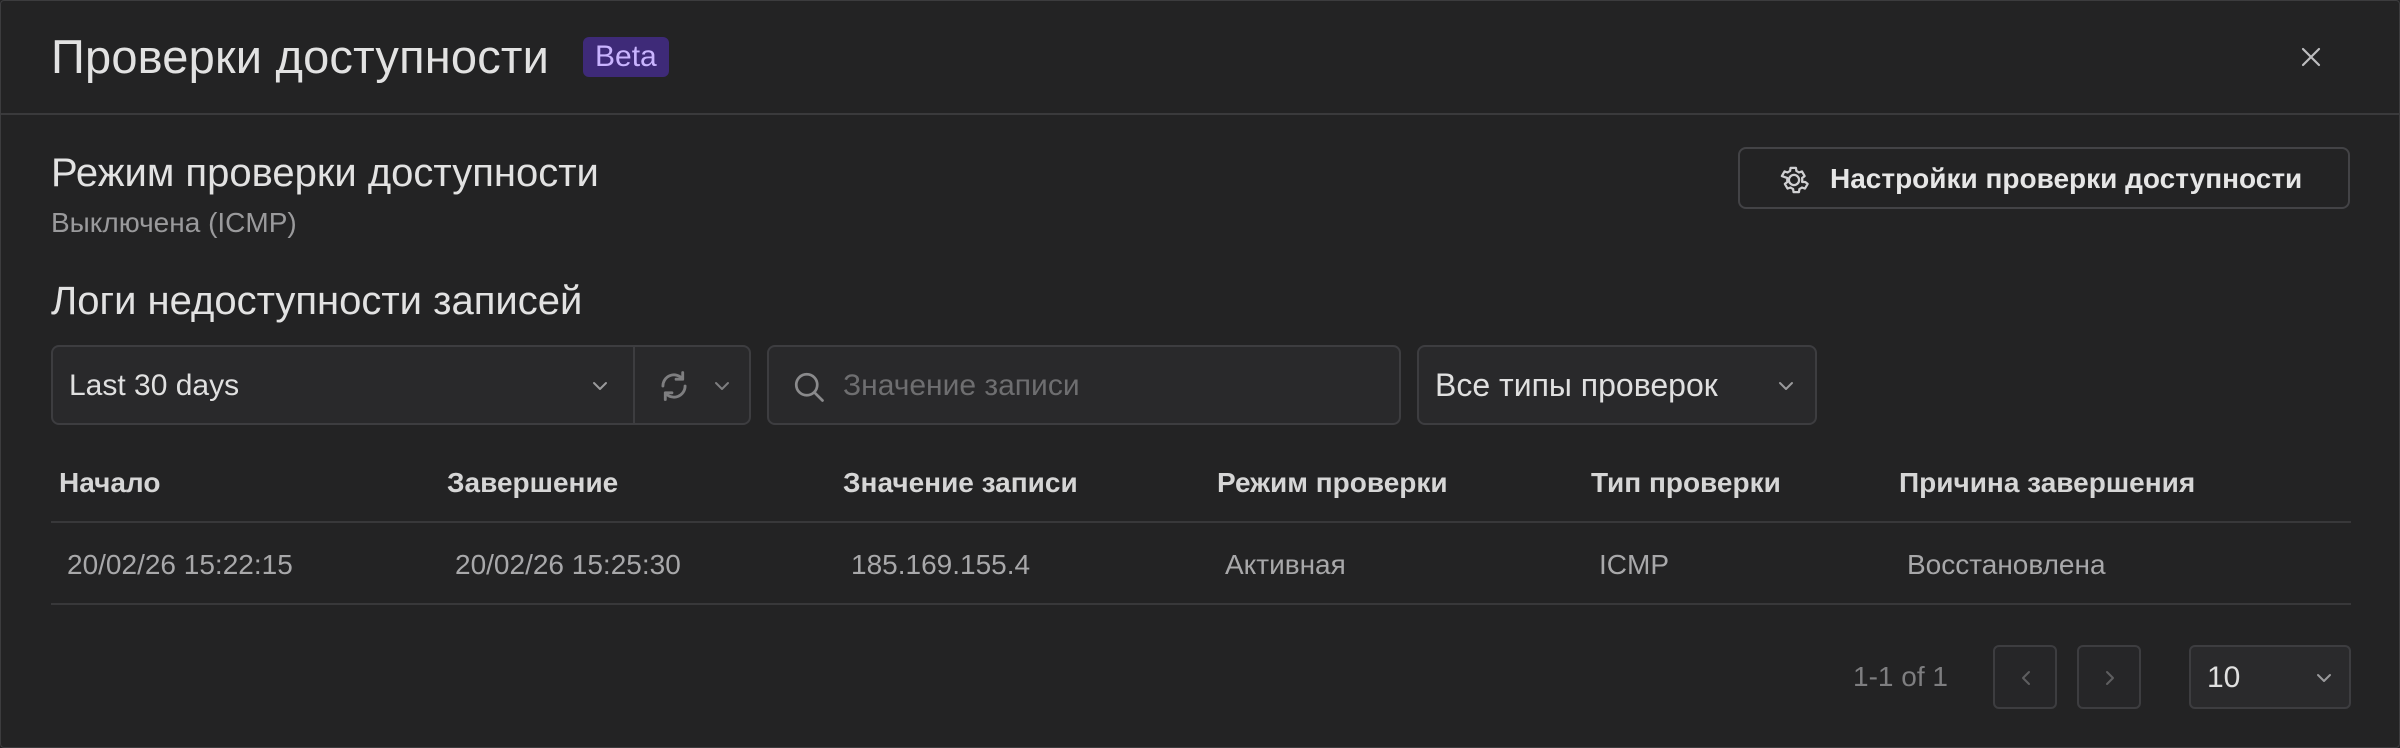 The width and height of the screenshot is (2400, 748). What do you see at coordinates (1084, 385) in the screenshot?
I see `record-search-field: Значение записи` at bounding box center [1084, 385].